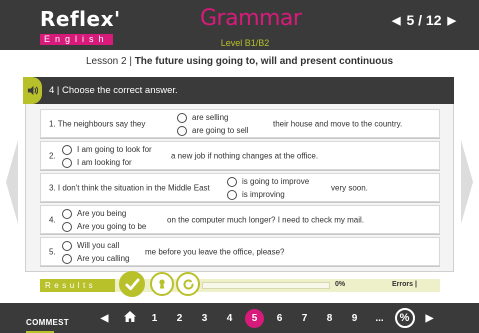 Image resolution: width=479 pixels, height=333 pixels. I want to click on keyhole-icon, so click(162, 284).